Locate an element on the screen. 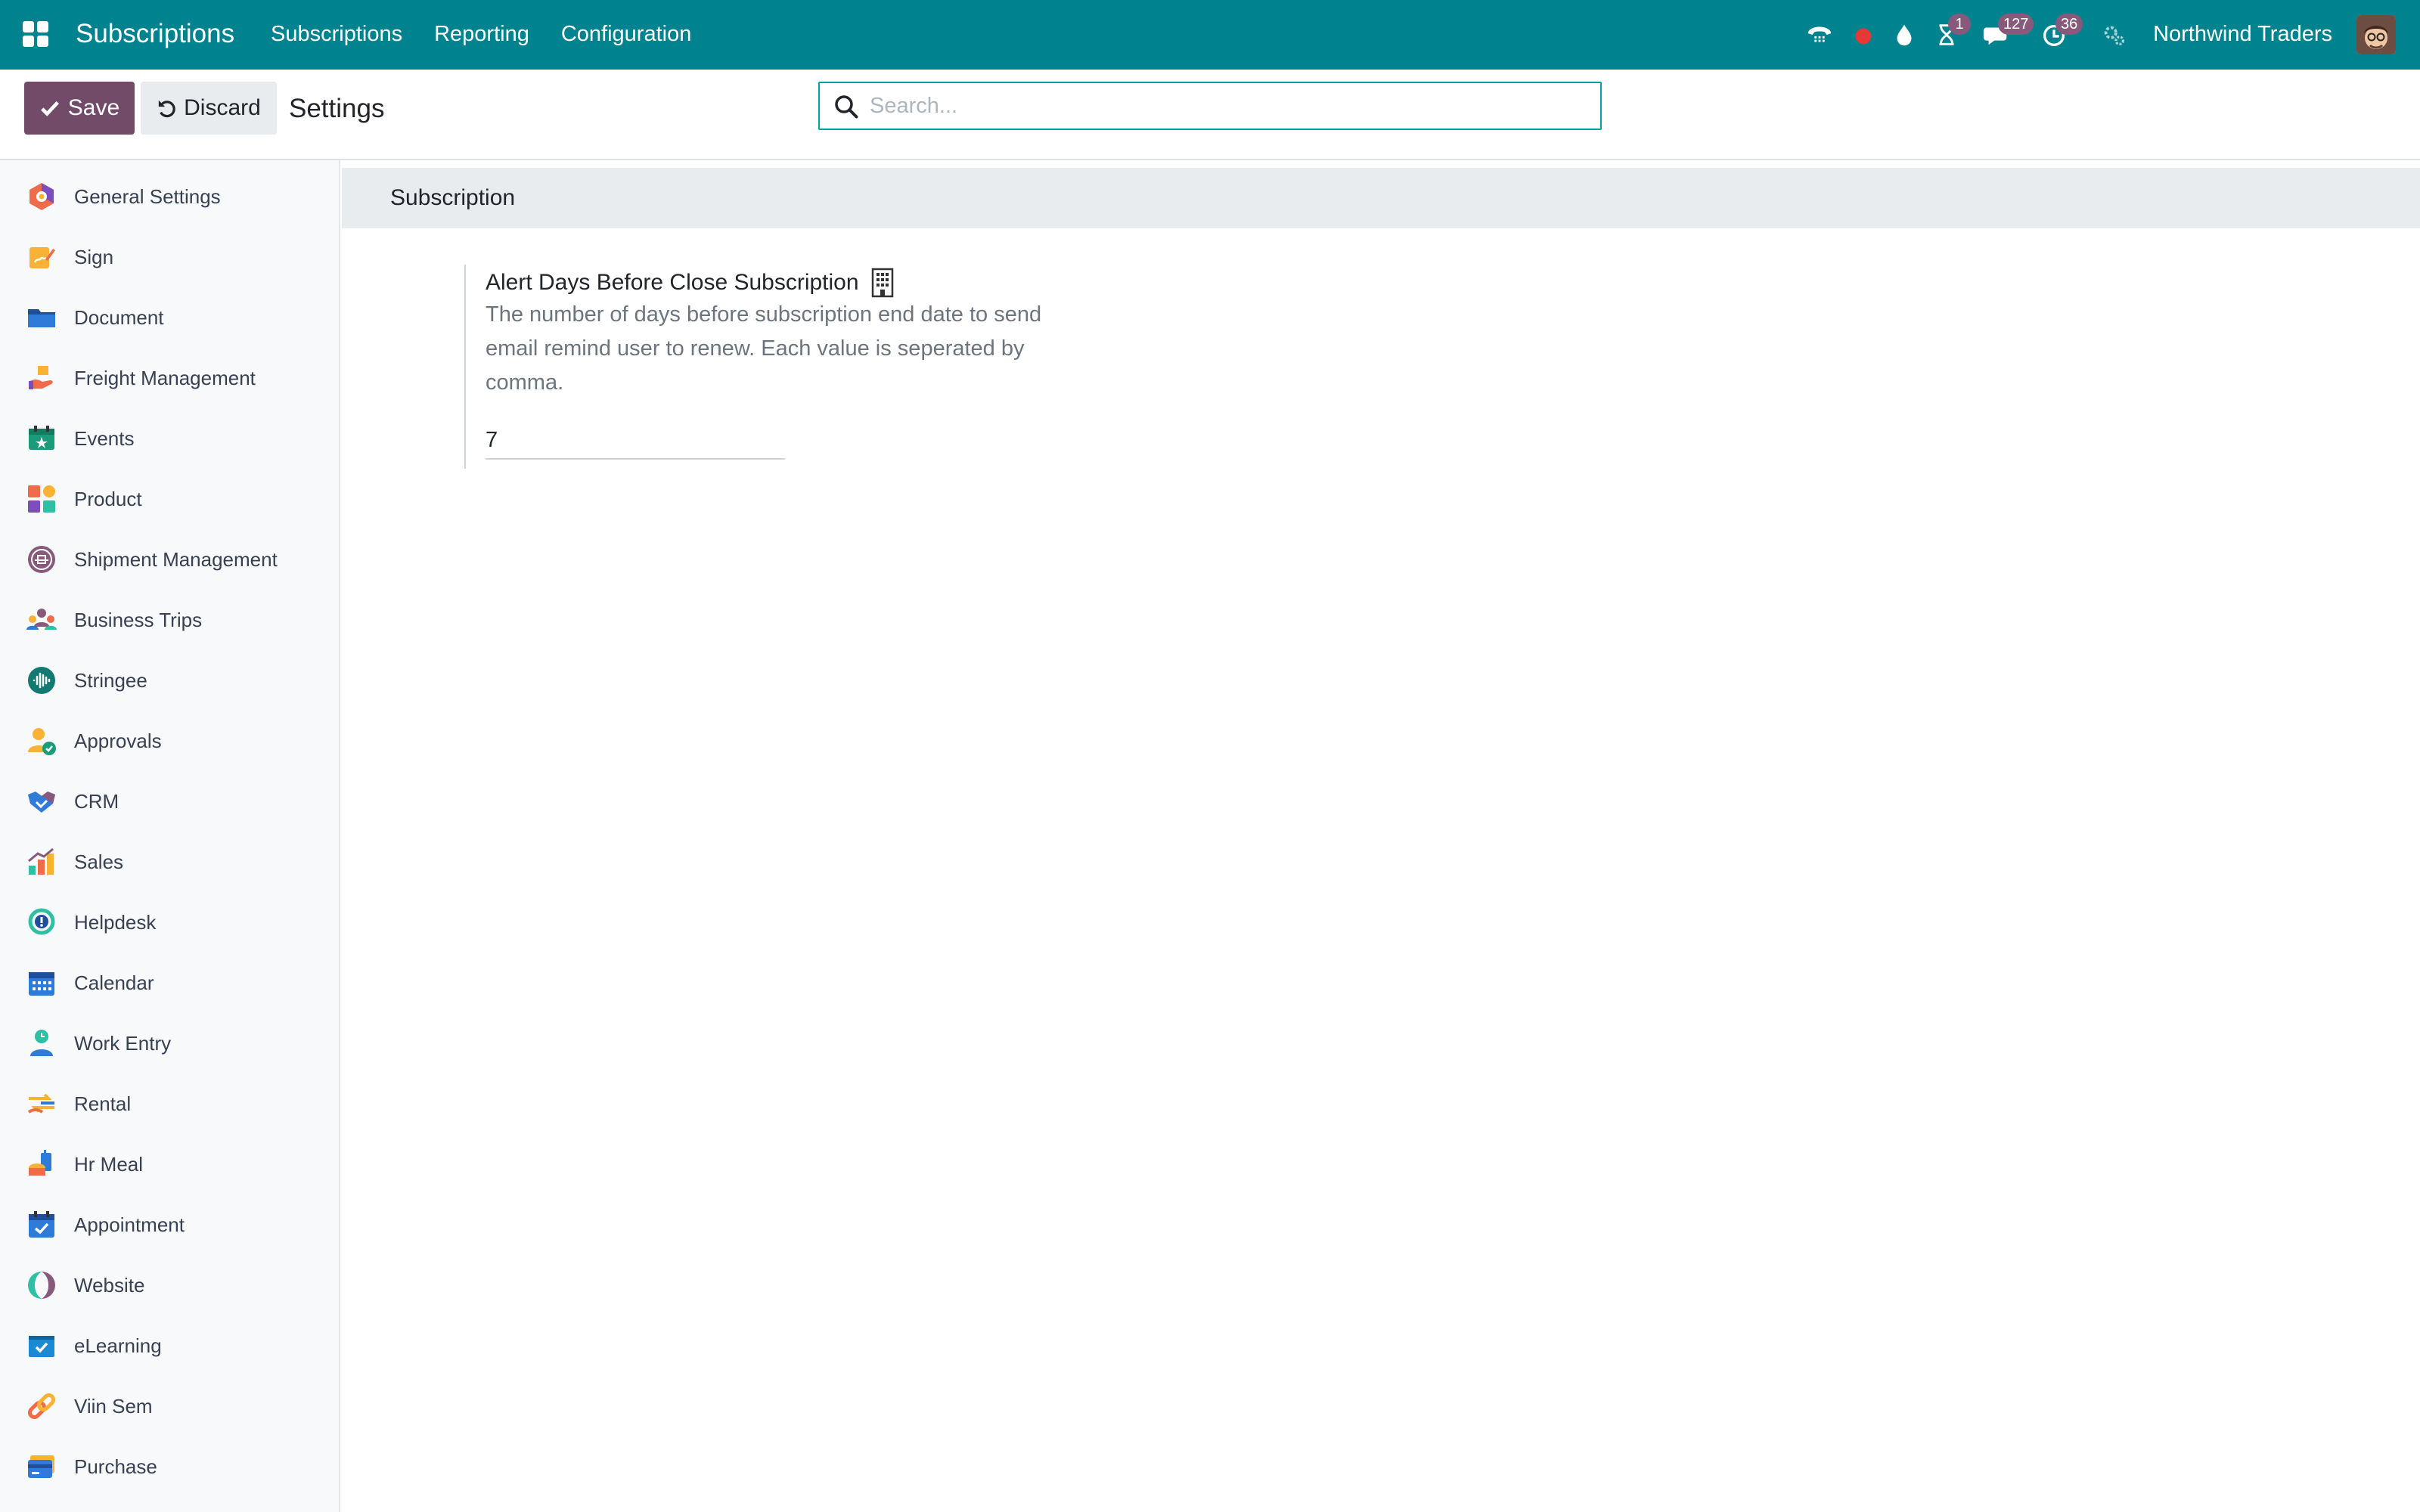 This screenshot has width=2420, height=1512. company-switcher: Northwind Traders is located at coordinates (2242, 34).